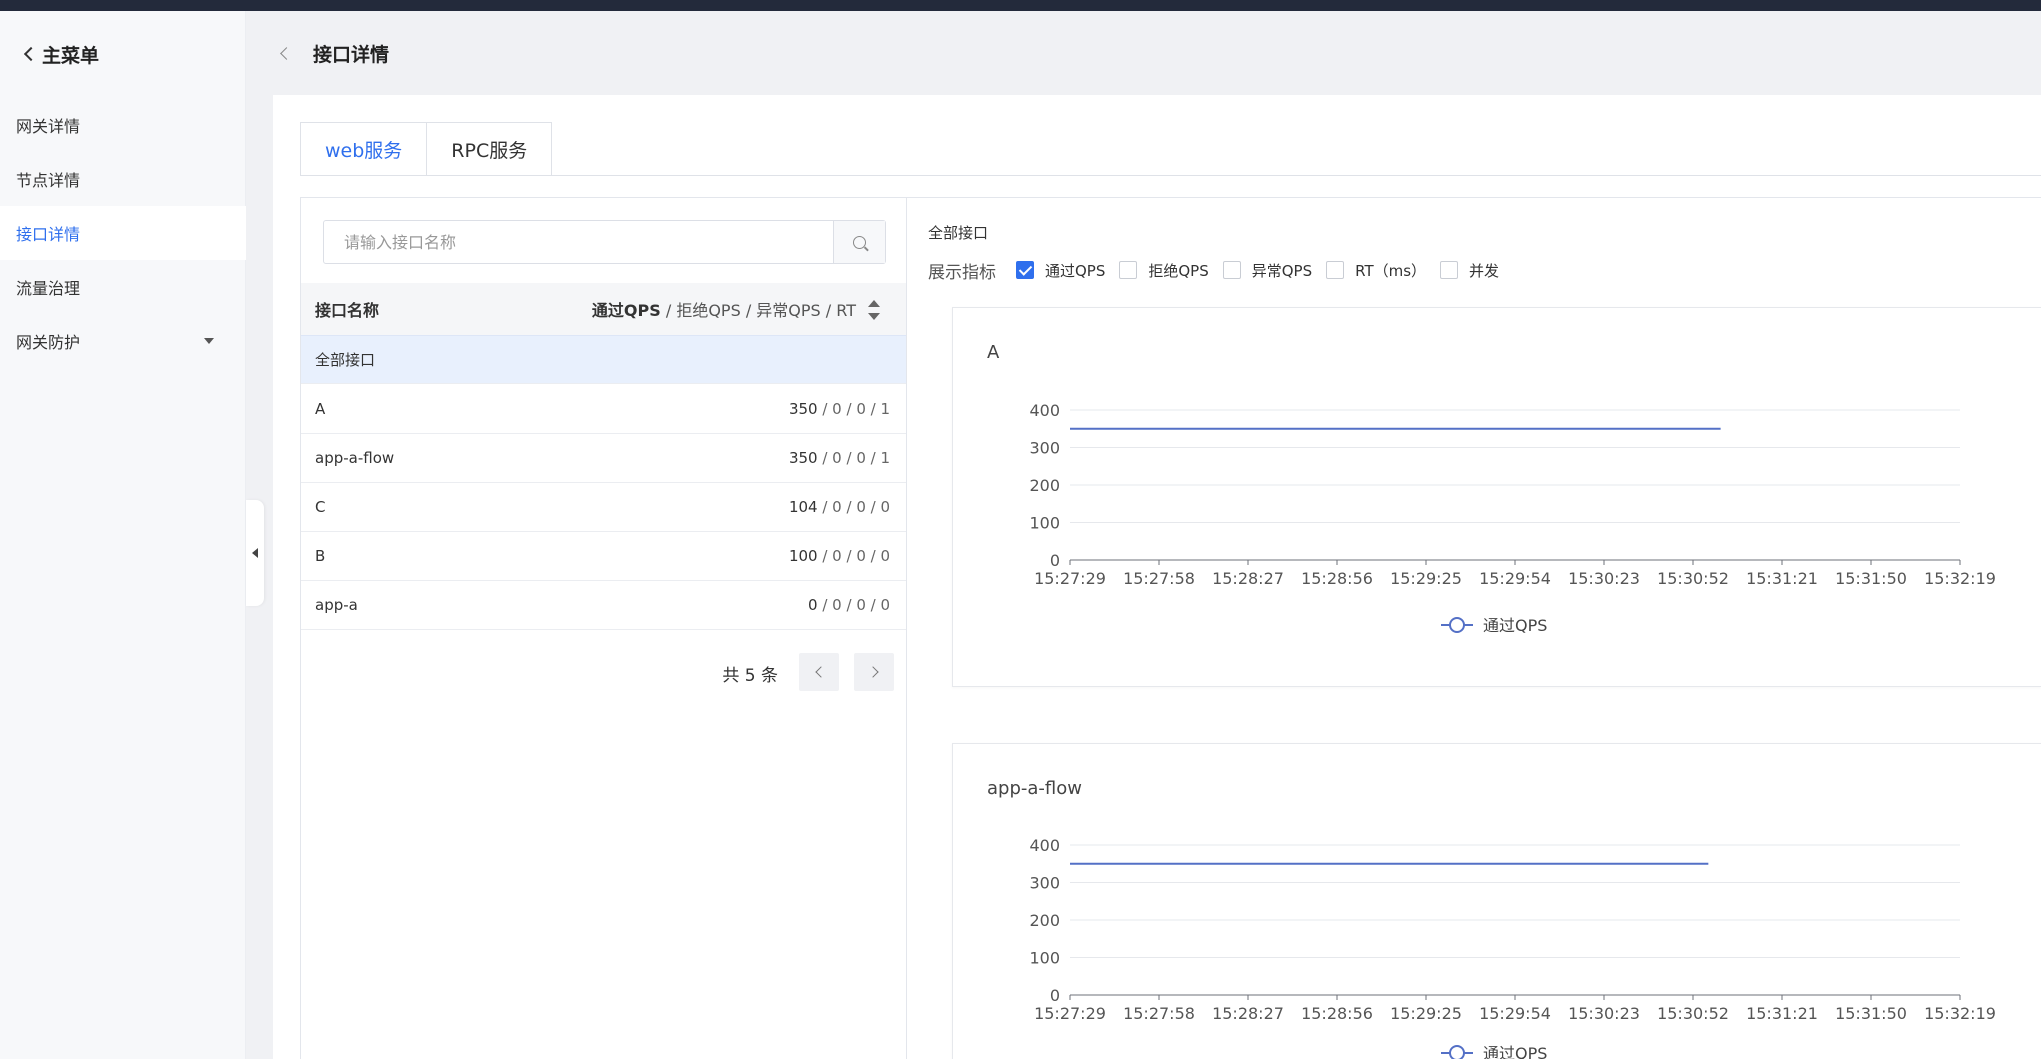 The width and height of the screenshot is (2041, 1059). I want to click on service-tabs: web服务 RPC服务, so click(426, 149).